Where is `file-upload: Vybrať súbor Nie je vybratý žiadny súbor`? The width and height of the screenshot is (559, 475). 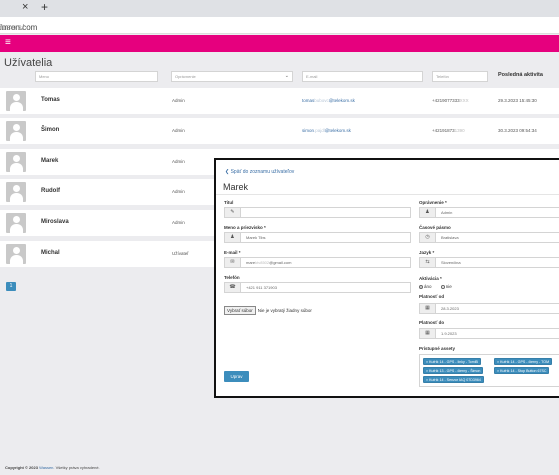
file-upload: Vybrať súbor Nie je vybratý žiadny súbor is located at coordinates (268, 310).